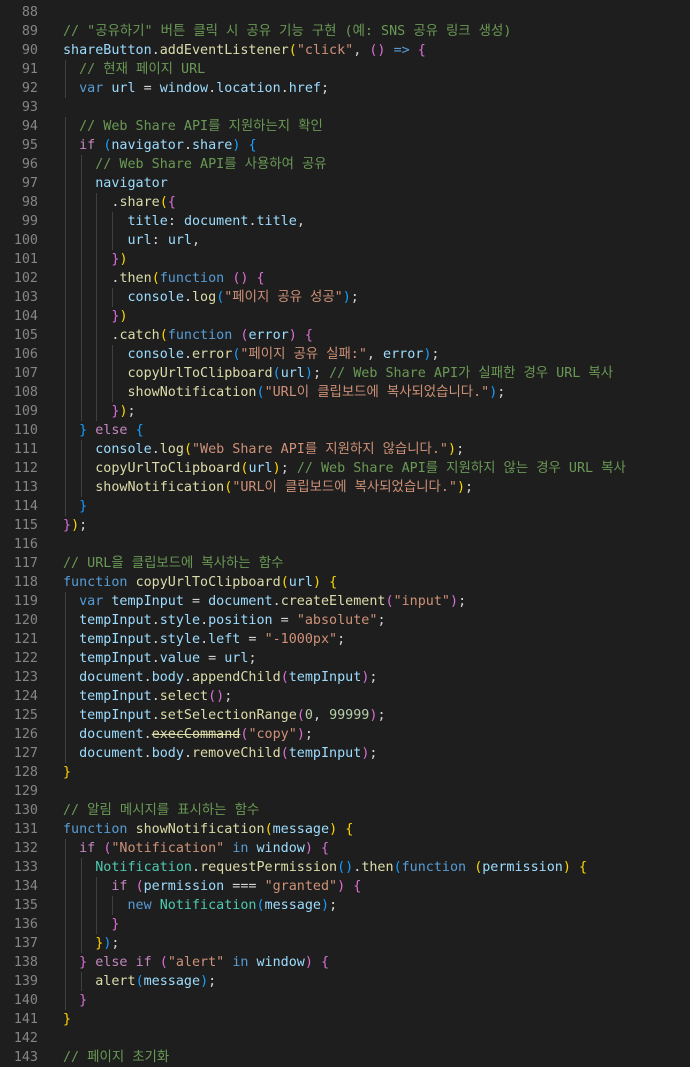 This screenshot has height=1067, width=690. I want to click on line-number: 127, so click(25, 753).